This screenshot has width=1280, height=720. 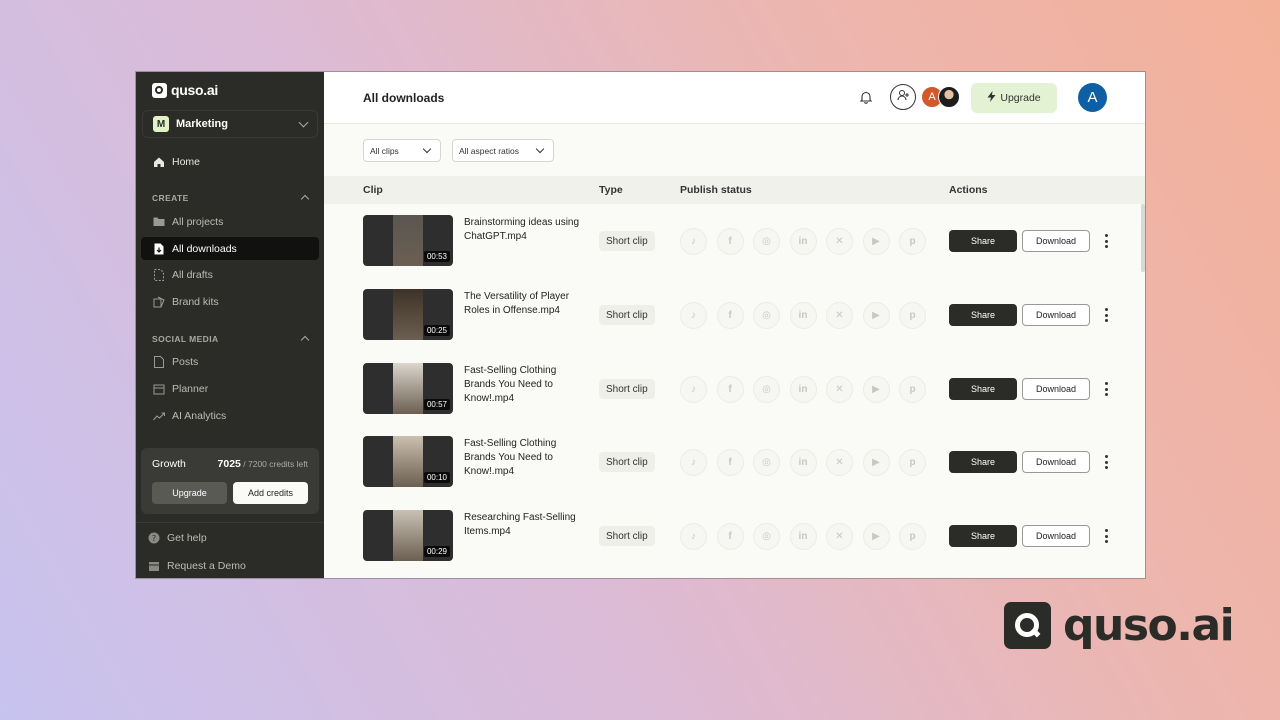 I want to click on sidebar-upgrade-button: Upgrade, so click(x=189, y=493).